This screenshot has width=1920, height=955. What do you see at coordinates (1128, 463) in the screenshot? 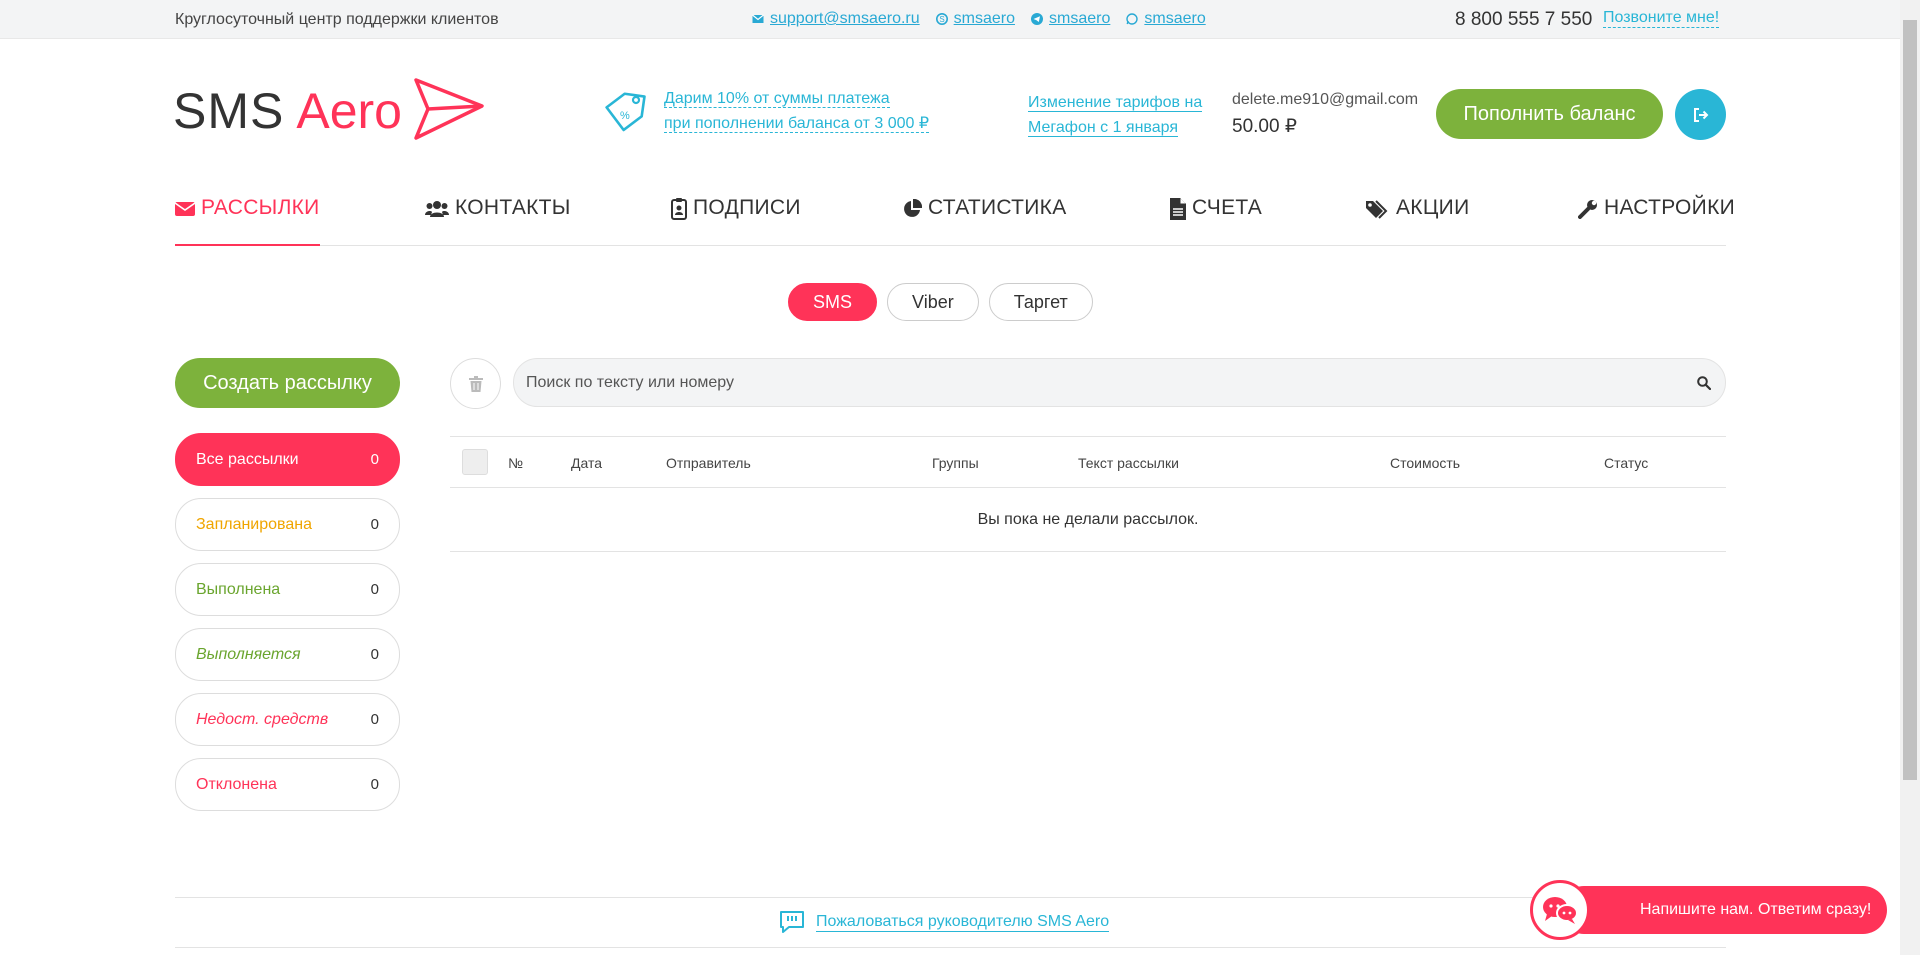
I see `col-text: Текст рассылки` at bounding box center [1128, 463].